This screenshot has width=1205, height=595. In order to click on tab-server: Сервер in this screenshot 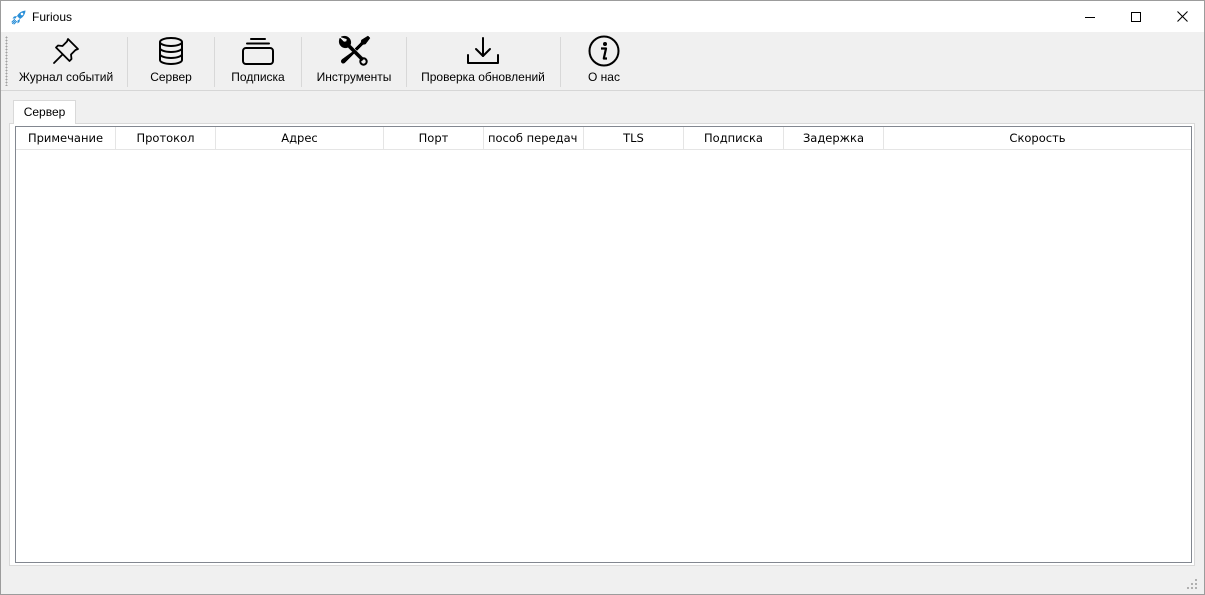, I will do `click(44, 112)`.